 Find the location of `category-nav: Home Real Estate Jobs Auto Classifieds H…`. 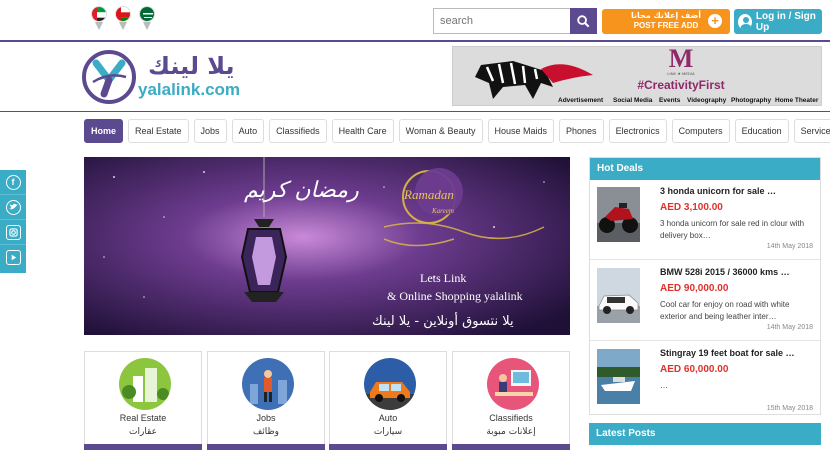

category-nav: Home Real Estate Jobs Auto Classifieds H… is located at coordinates (457, 131).